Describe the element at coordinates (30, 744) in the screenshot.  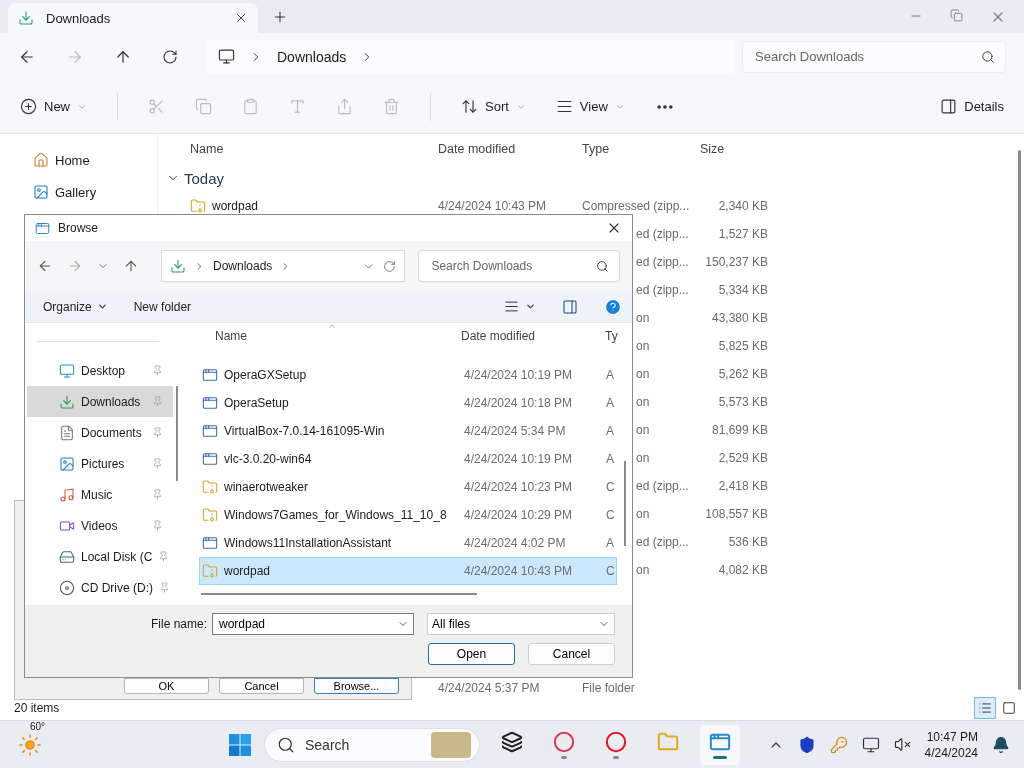
I see `weather-icon` at that location.